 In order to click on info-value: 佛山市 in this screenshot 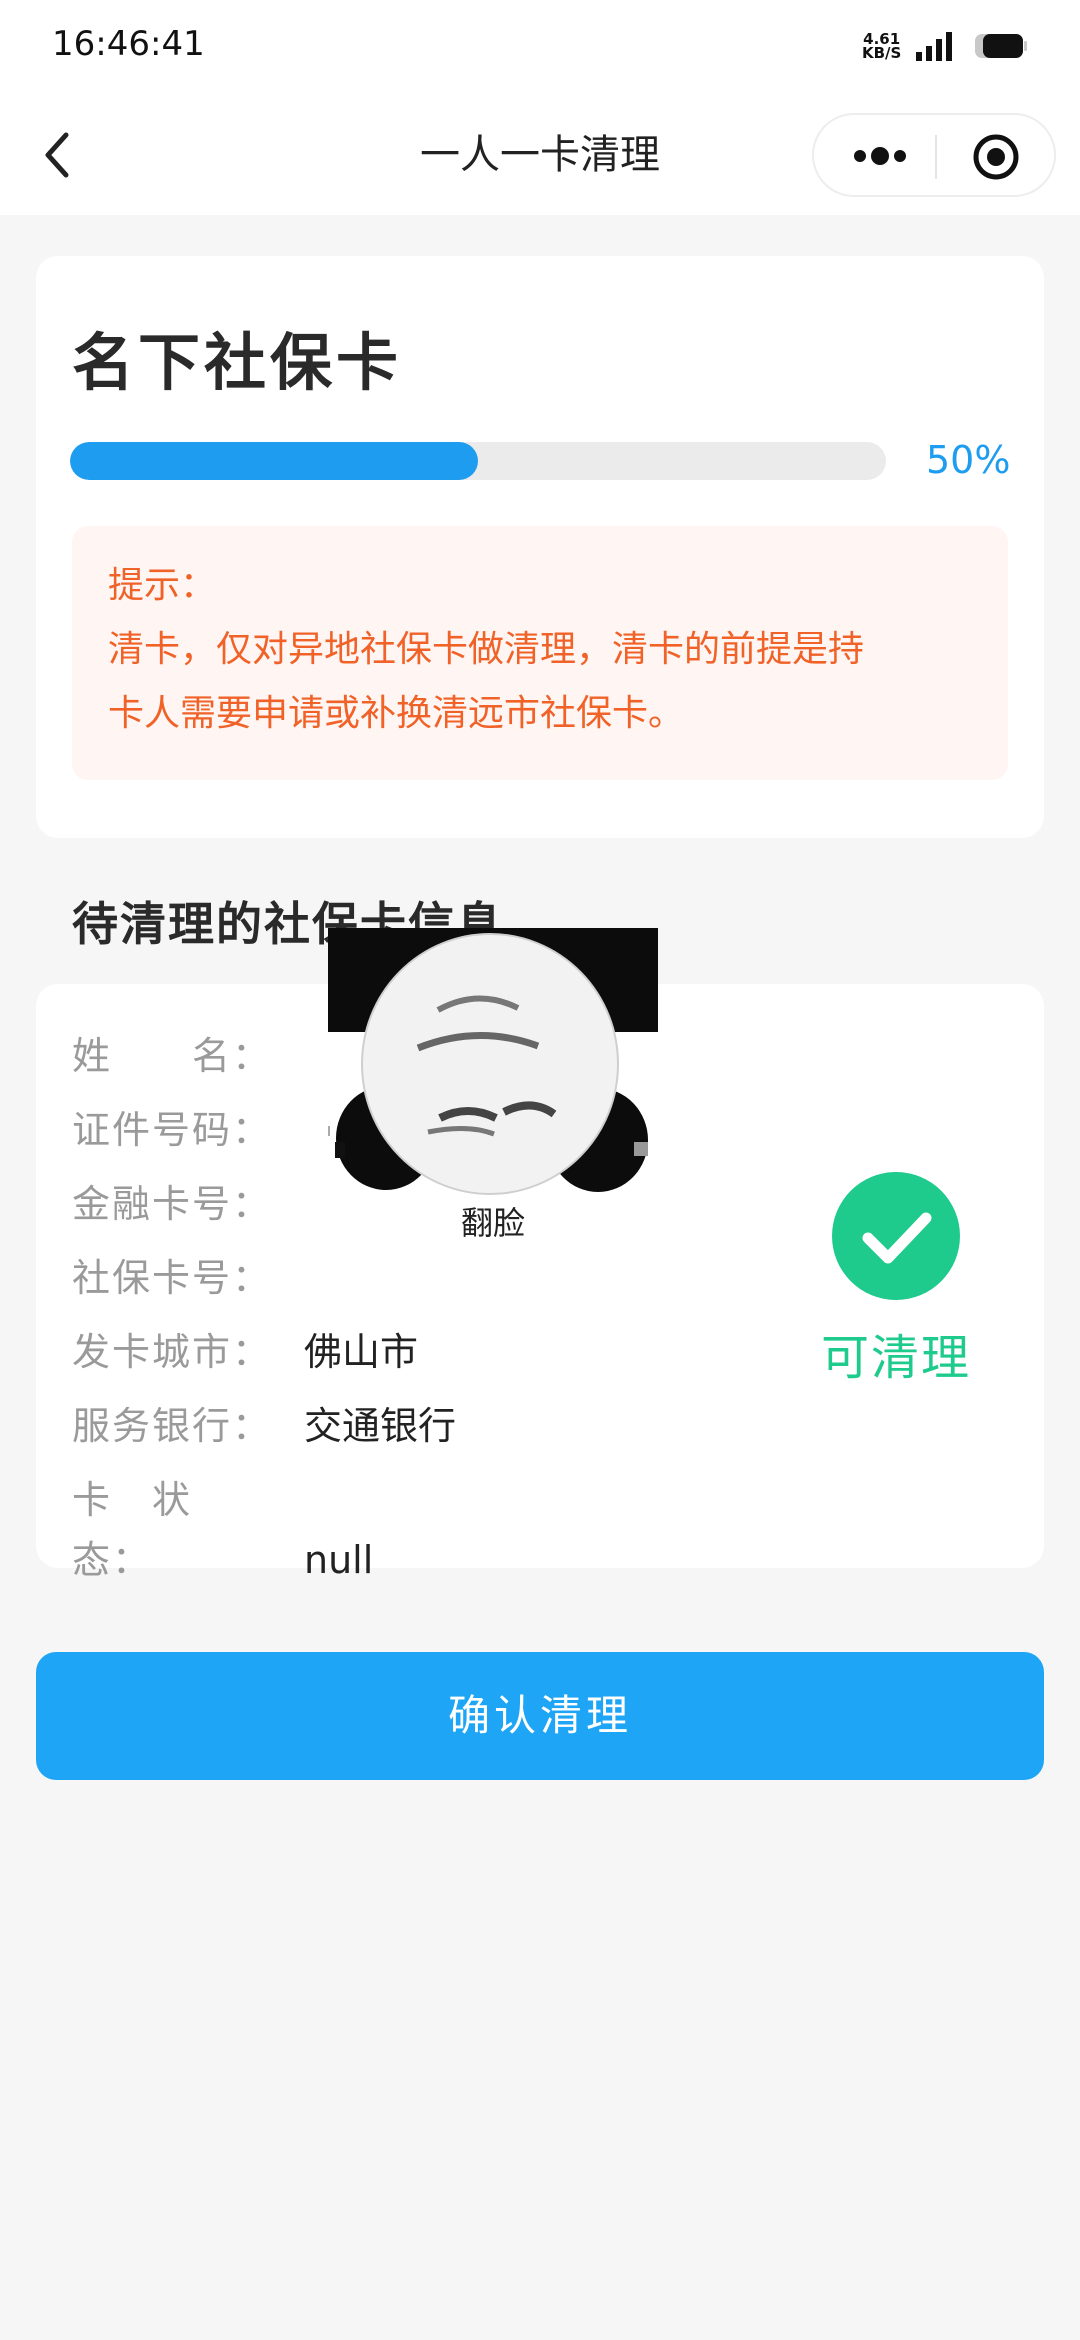, I will do `click(361, 1352)`.